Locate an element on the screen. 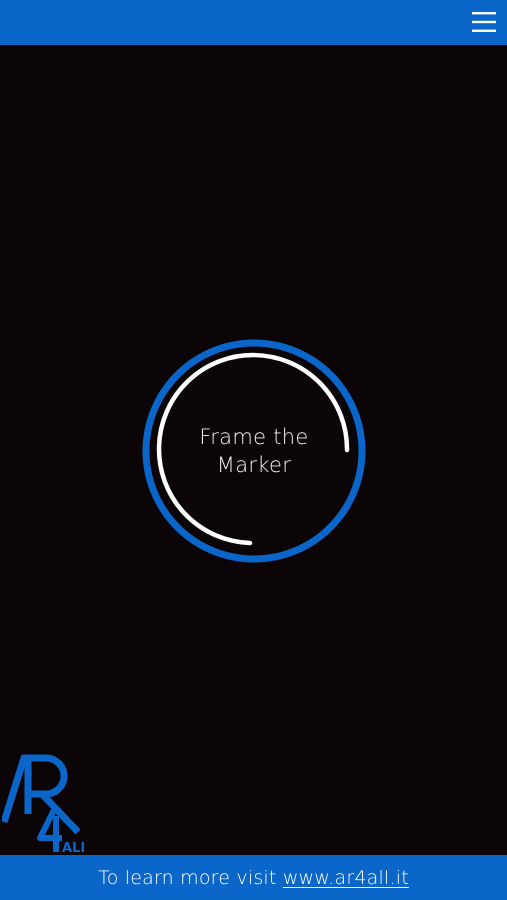 The image size is (507, 900). learn-more-text: To learn more visit is located at coordinates (187, 877).